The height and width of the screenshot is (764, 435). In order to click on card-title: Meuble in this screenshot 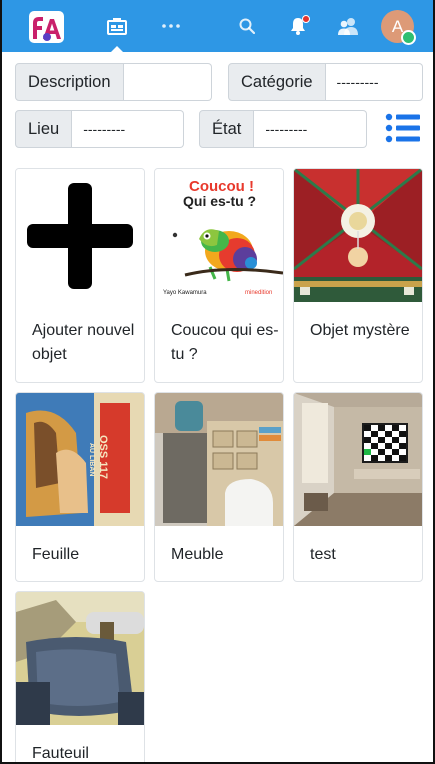, I will do `click(197, 554)`.